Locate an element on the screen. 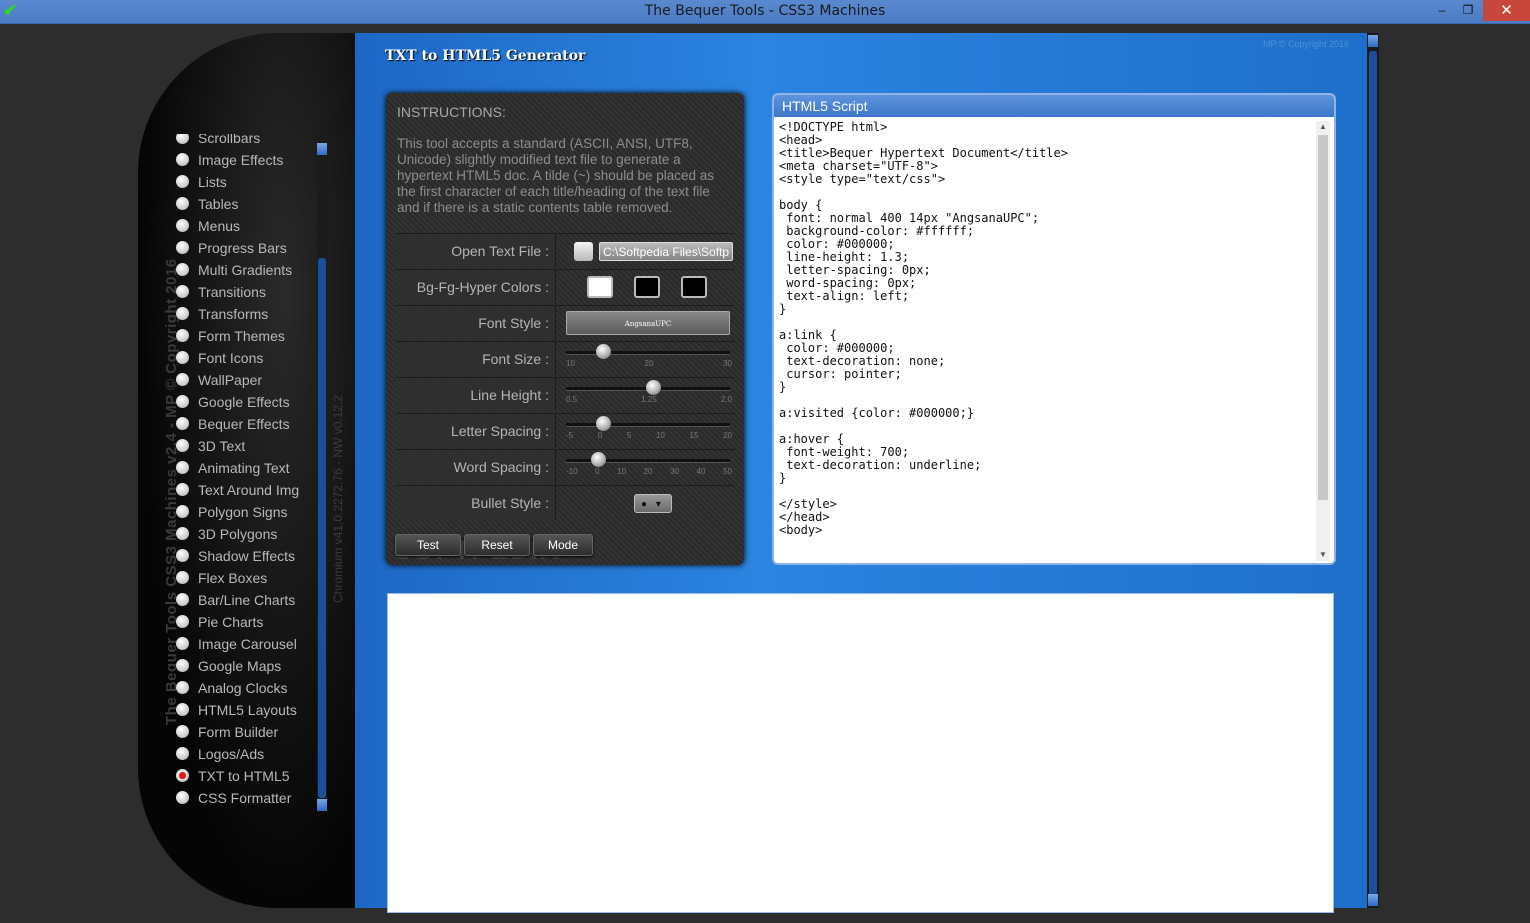 The height and width of the screenshot is (923, 1530). sidebar-item-3d-polygons: 3D Polygons is located at coordinates (243, 535).